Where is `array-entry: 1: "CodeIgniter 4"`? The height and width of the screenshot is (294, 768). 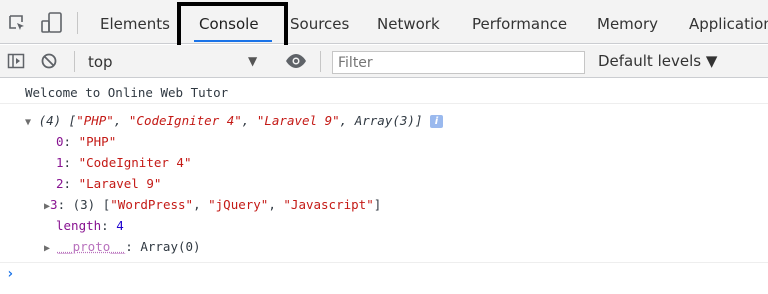
array-entry: 1: "CodeIgniter 4" is located at coordinates (124, 162).